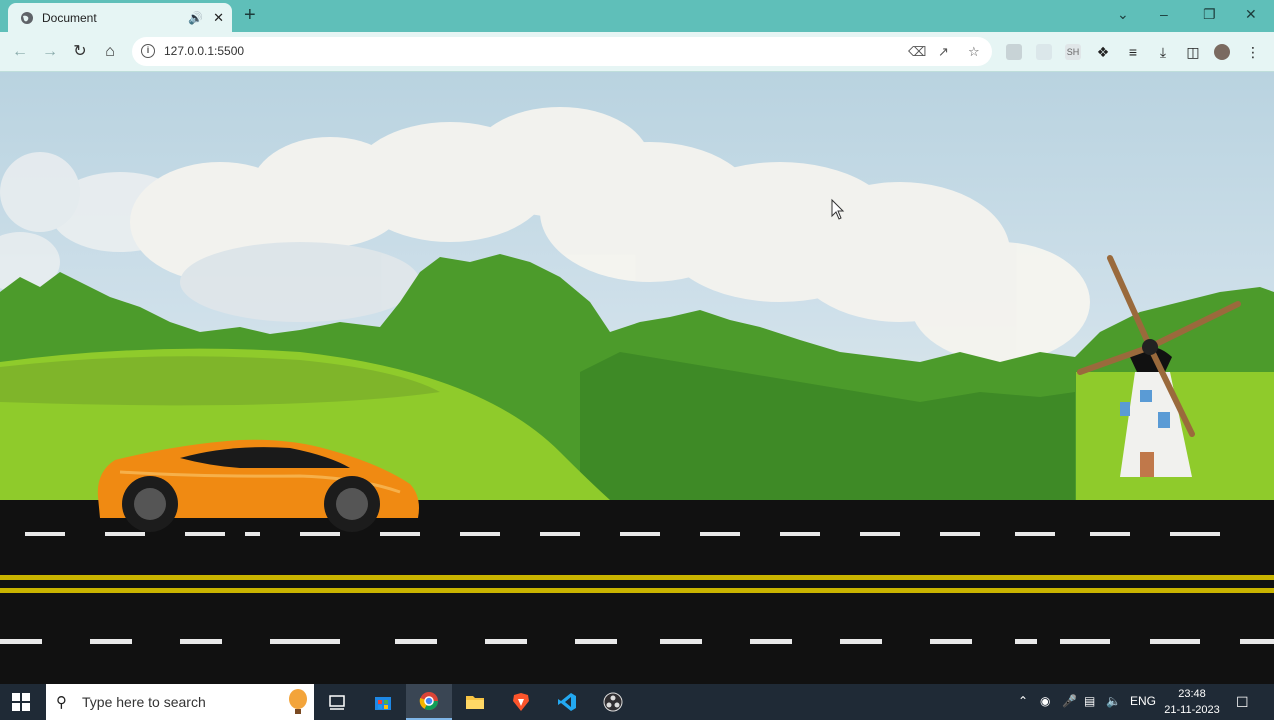 The height and width of the screenshot is (720, 1274). What do you see at coordinates (974, 52) in the screenshot?
I see `star-icon: ☆` at bounding box center [974, 52].